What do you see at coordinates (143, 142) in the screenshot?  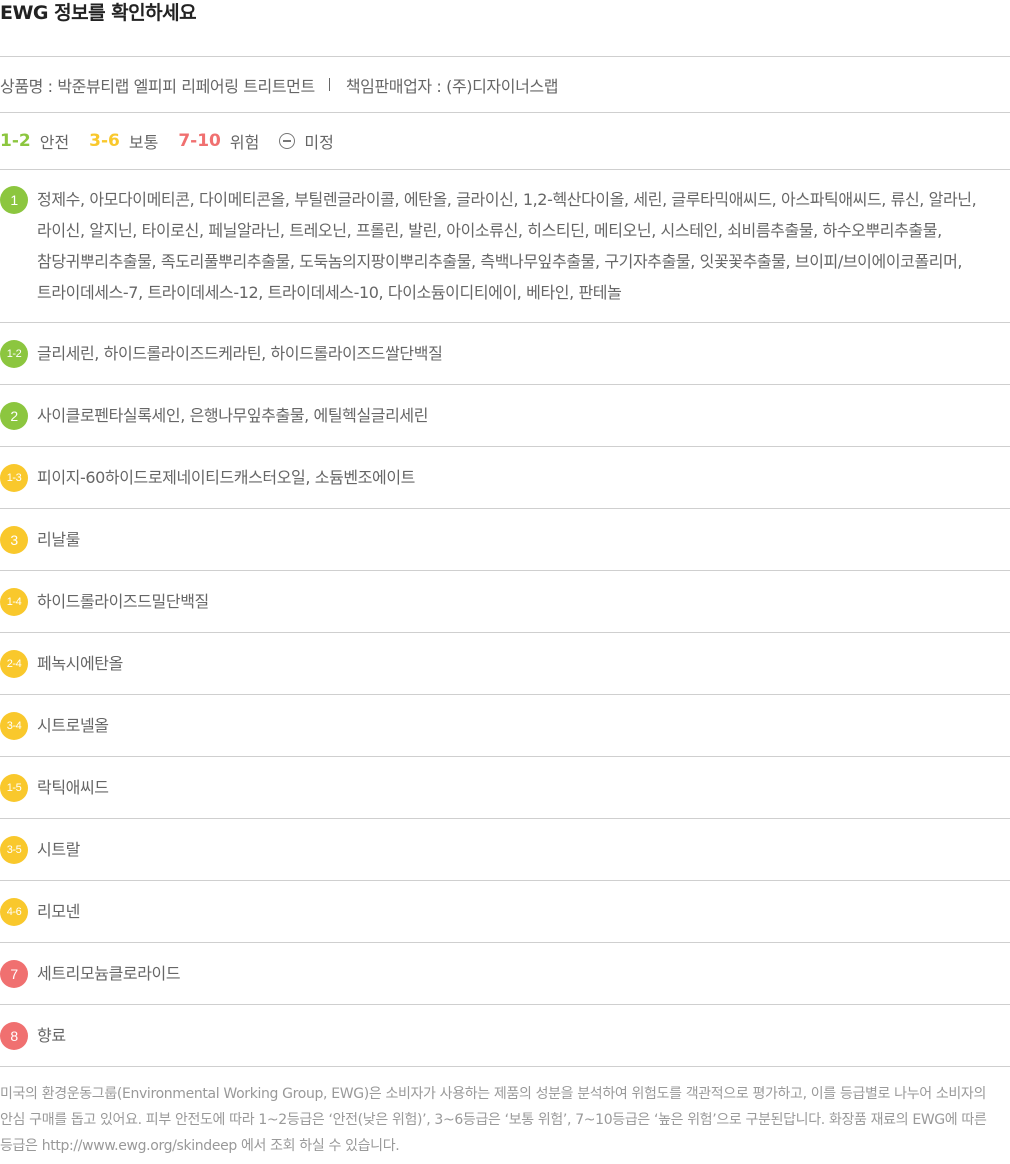 I see `legend-label-moderate: 보통` at bounding box center [143, 142].